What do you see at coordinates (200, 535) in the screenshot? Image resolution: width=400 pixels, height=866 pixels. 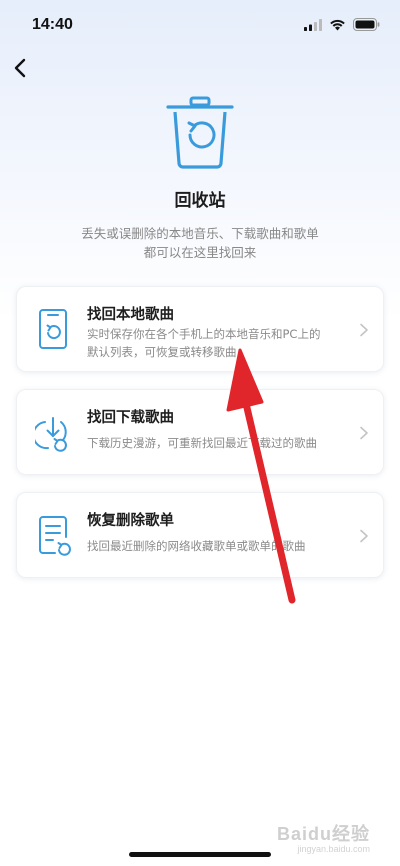 I see `option-card-restore-deleted-playlists: 恢复删除歌单 找回最近删除的网络收藏歌单或歌单的歌曲` at bounding box center [200, 535].